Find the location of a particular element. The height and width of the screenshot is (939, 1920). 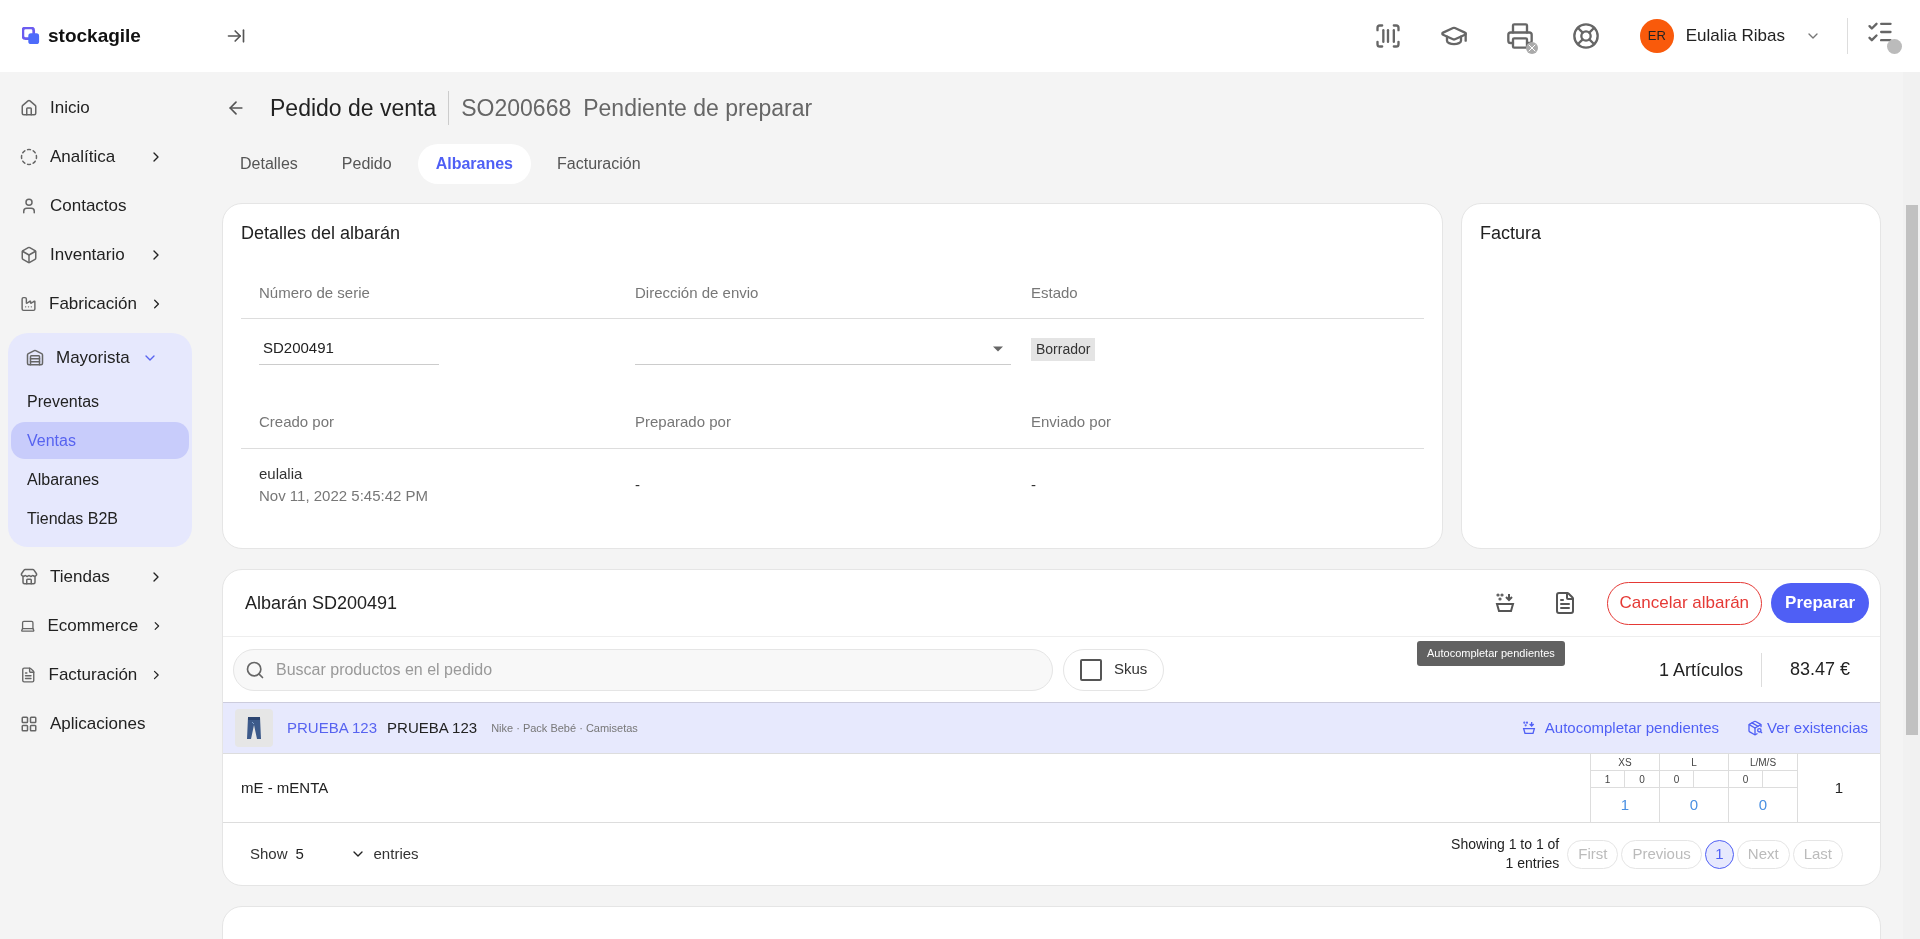

article-count: 1 Artículos is located at coordinates (1710, 669).